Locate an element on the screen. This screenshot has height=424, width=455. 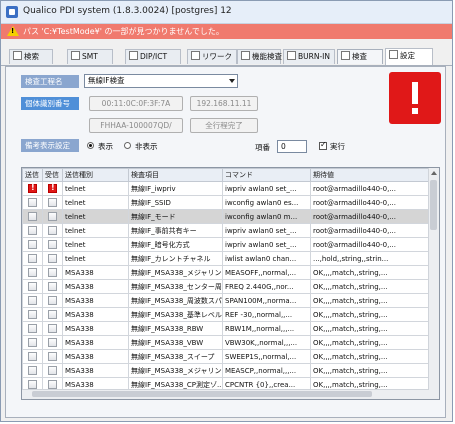
col-send-type: 送信種別 is located at coordinates (95, 175).